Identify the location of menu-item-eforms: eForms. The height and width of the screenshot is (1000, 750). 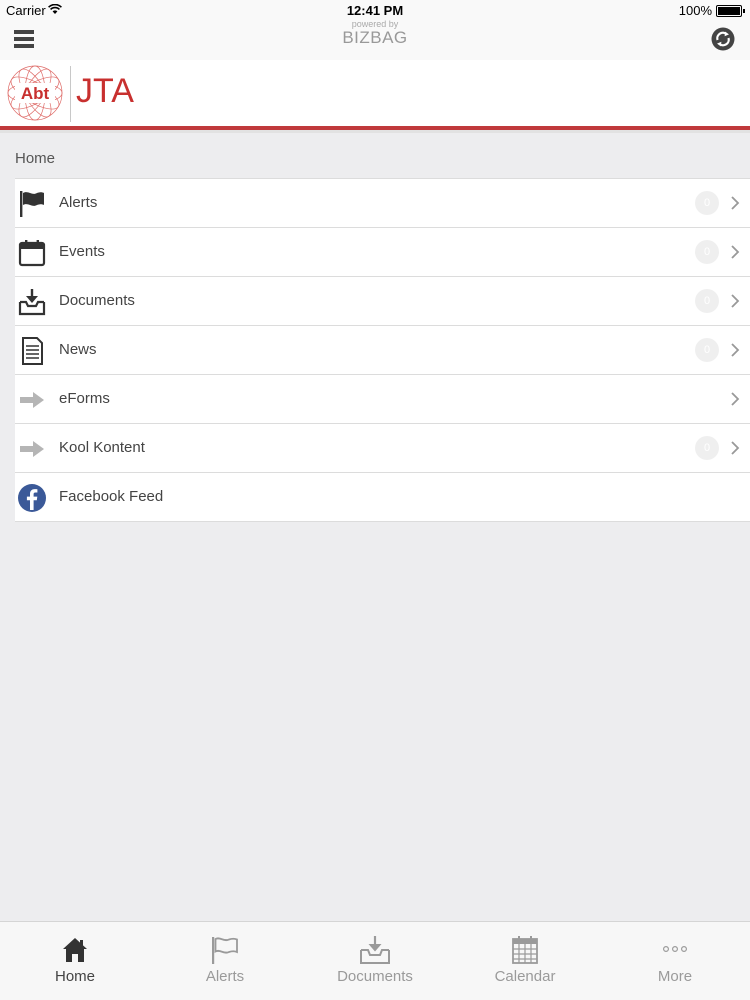
(382, 399).